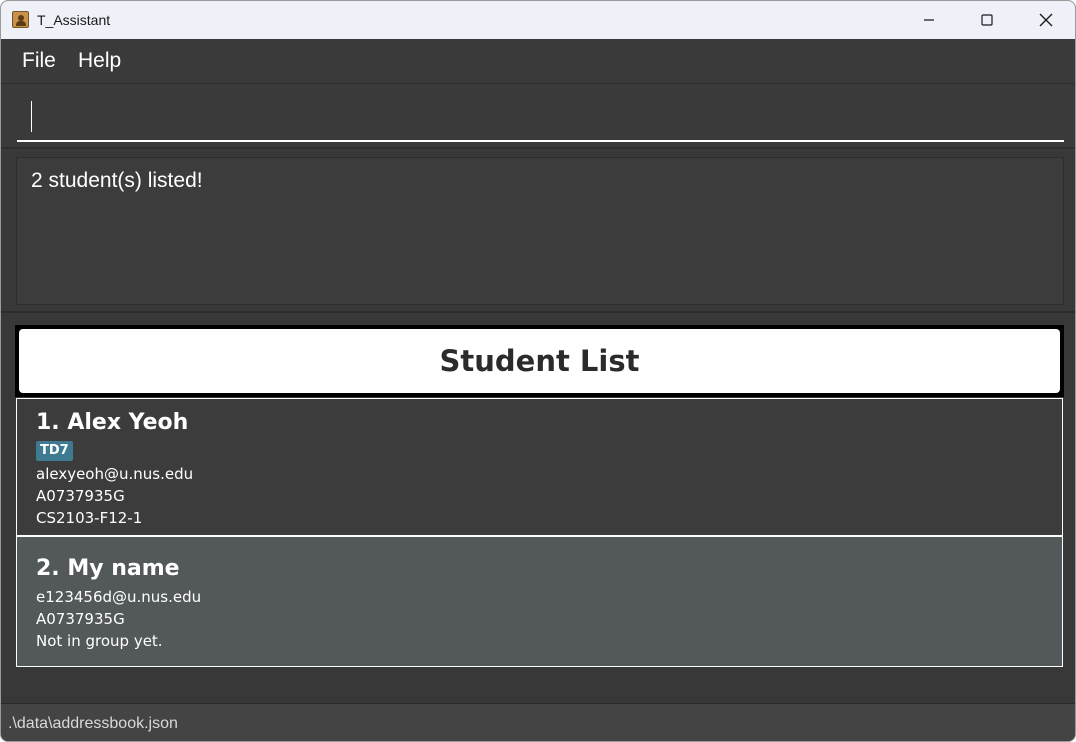  Describe the element at coordinates (93, 723) in the screenshot. I see `save-file-path: .\data\addressbook.json` at that location.